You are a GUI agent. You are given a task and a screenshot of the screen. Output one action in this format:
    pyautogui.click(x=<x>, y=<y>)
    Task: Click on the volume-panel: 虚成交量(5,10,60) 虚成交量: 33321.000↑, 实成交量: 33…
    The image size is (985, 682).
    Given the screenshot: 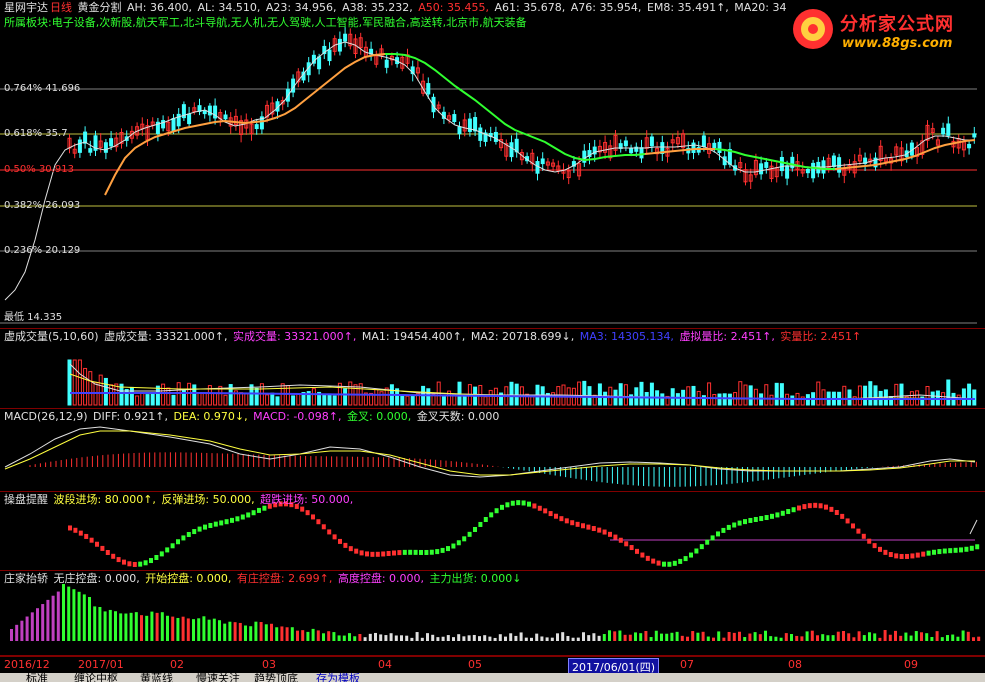 What is the action you would take?
    pyautogui.click(x=492, y=369)
    